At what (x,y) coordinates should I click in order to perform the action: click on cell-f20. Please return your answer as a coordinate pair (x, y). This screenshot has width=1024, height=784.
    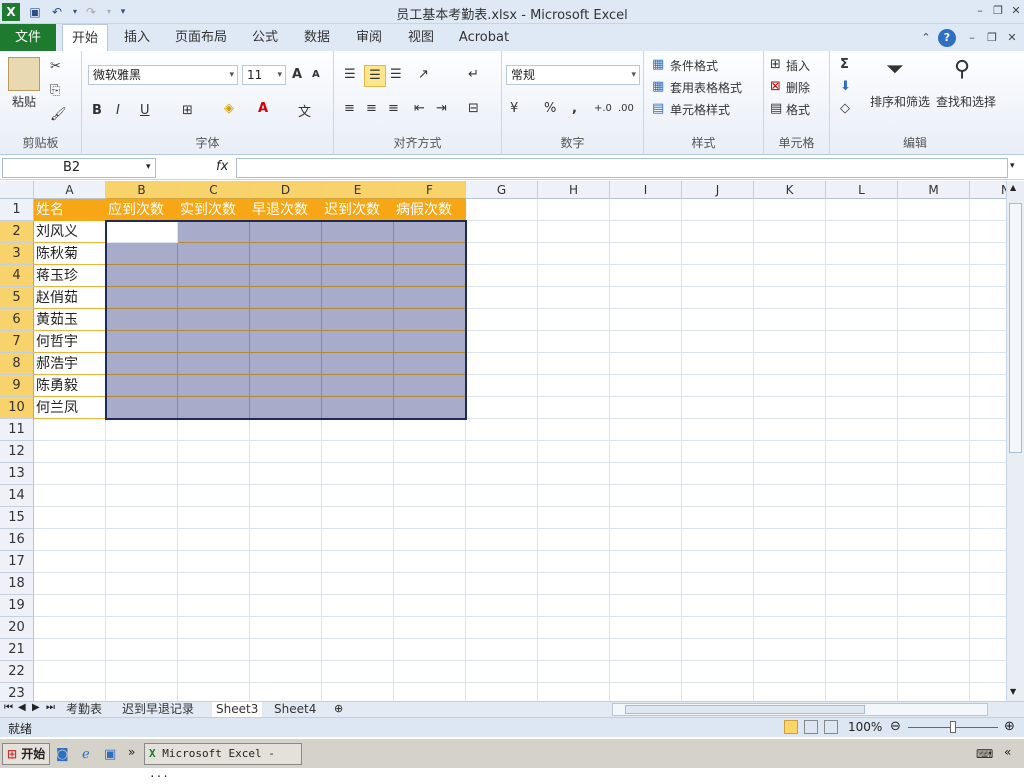
    Looking at the image, I should click on (430, 628).